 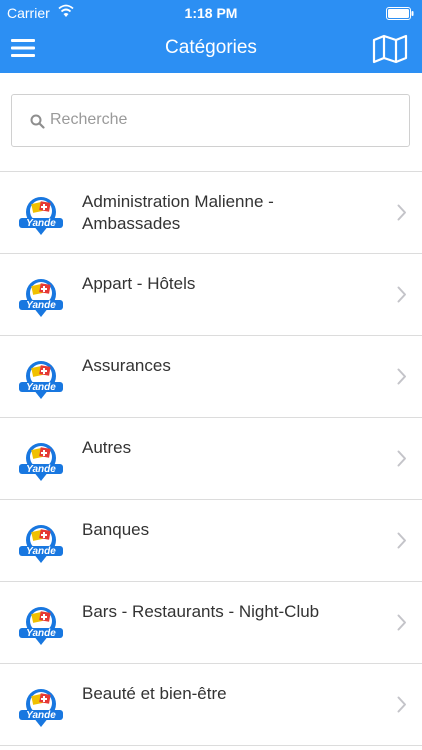 I want to click on category-label: Administration Malienne - Ambassades, so click(x=178, y=212).